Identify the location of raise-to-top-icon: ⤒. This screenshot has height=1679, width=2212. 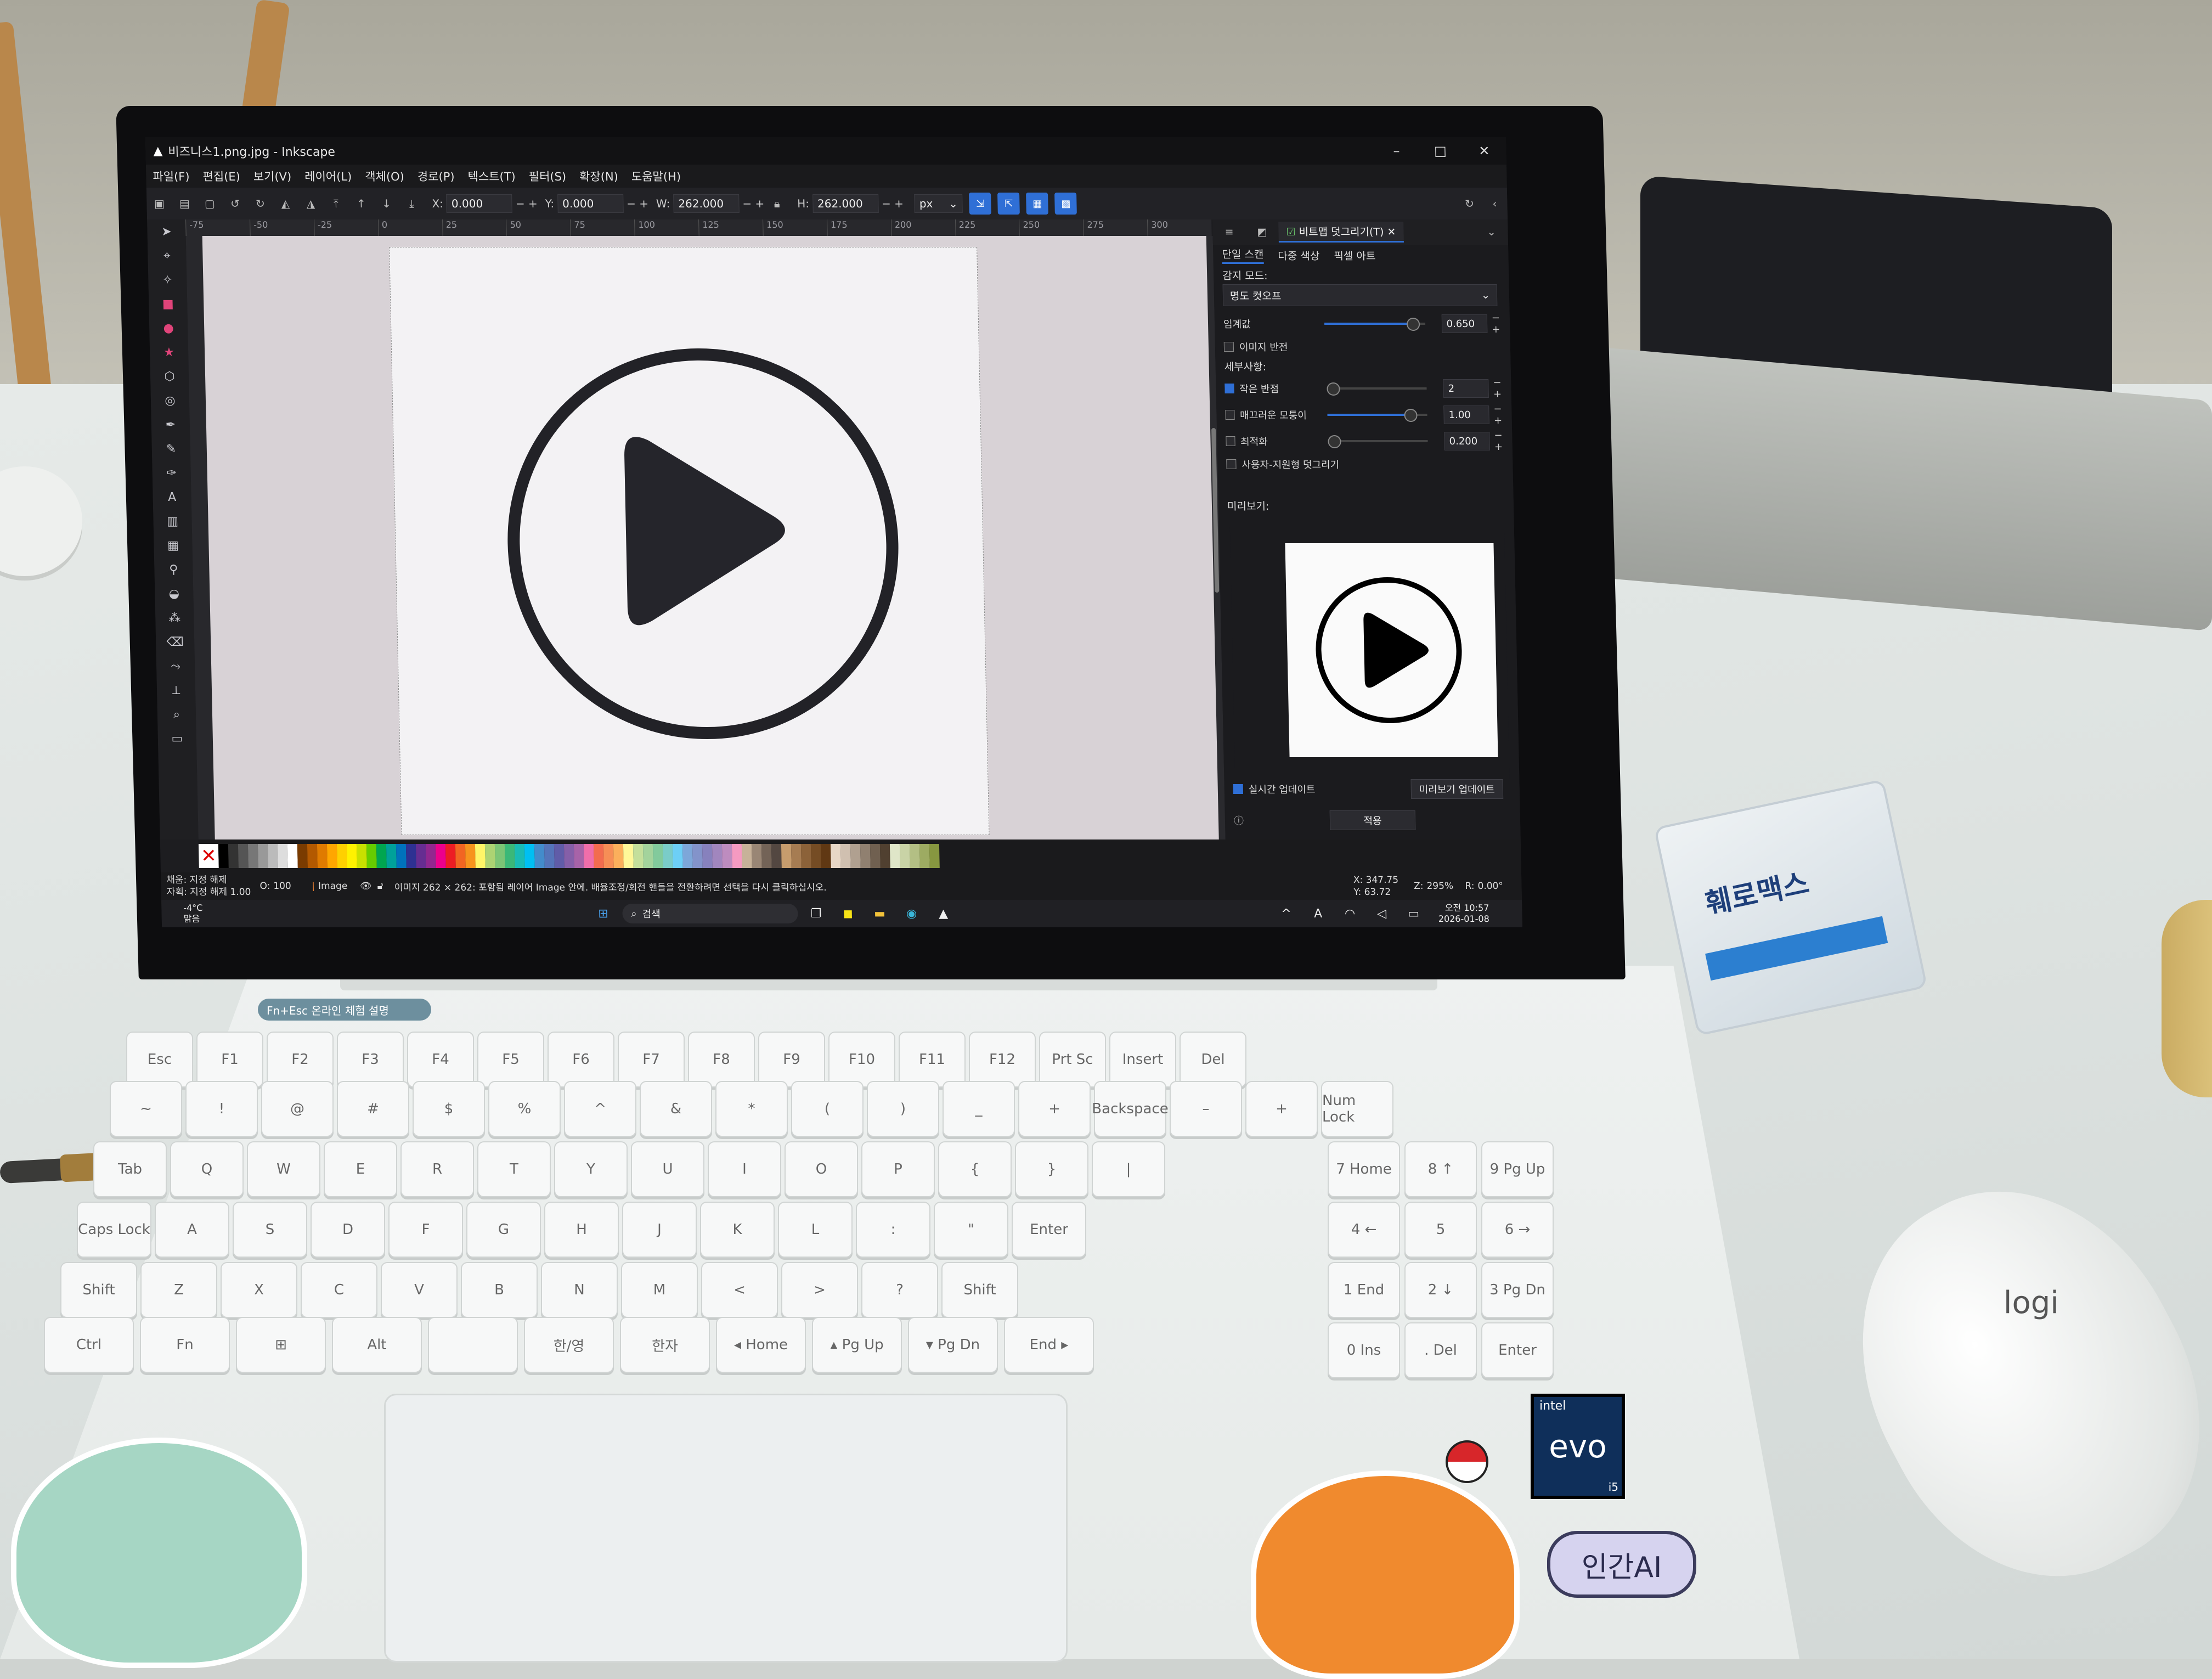
(336, 204).